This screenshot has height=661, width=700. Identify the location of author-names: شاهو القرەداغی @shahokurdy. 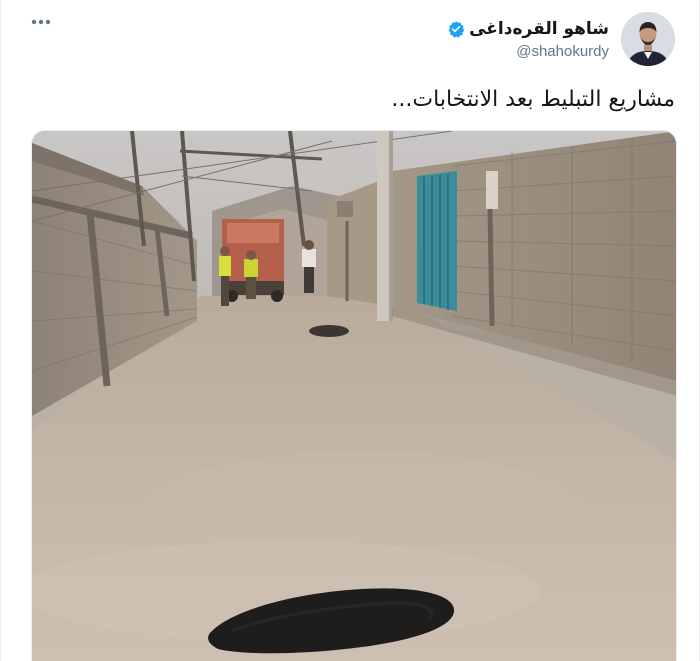
(528, 39).